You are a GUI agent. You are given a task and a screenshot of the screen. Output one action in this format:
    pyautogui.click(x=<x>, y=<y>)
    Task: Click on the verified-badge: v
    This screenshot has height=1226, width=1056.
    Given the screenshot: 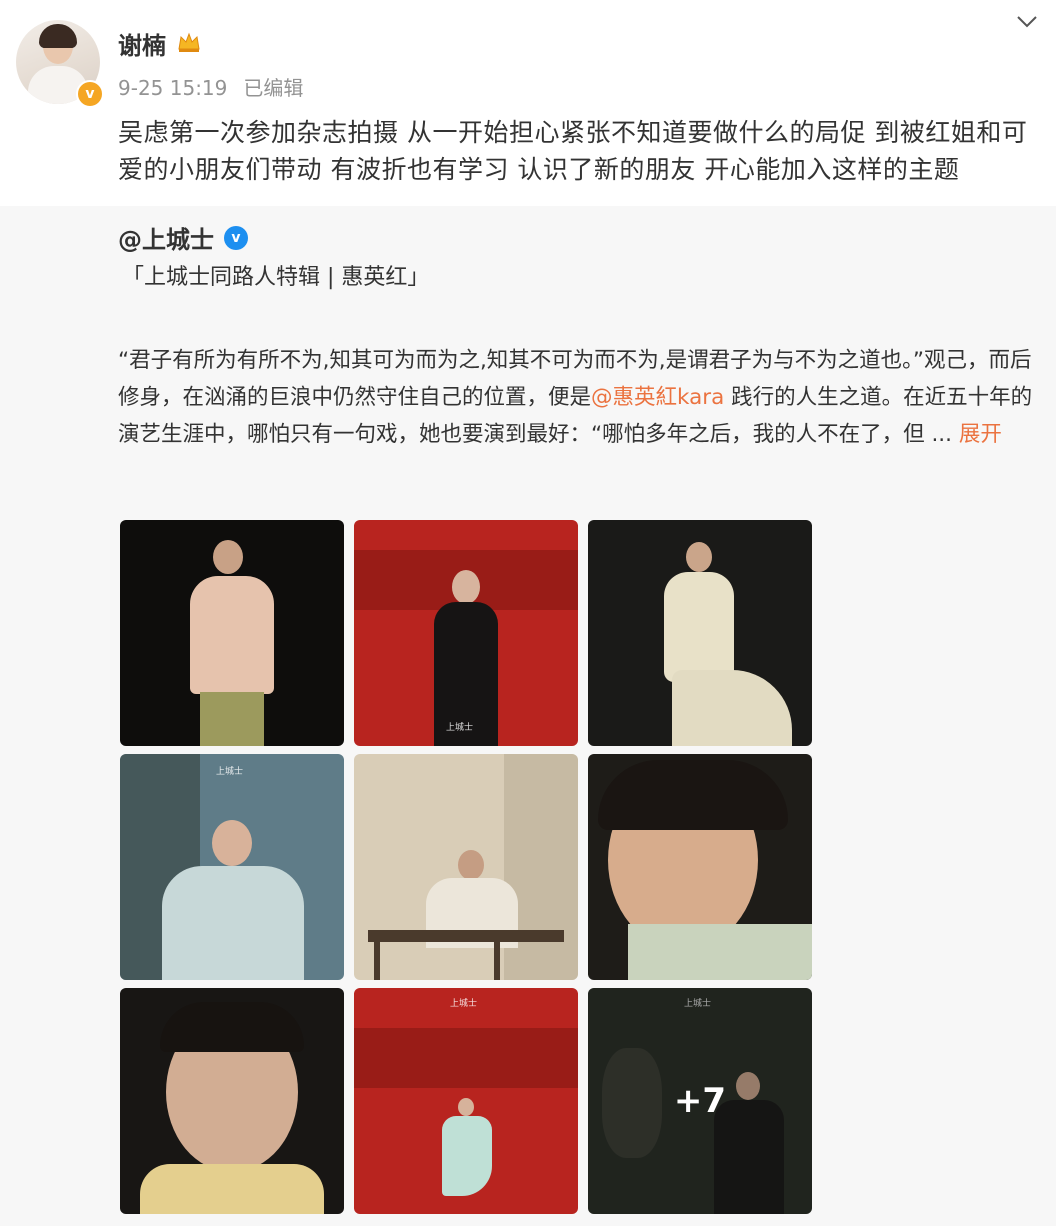 What is the action you would take?
    pyautogui.click(x=90, y=94)
    